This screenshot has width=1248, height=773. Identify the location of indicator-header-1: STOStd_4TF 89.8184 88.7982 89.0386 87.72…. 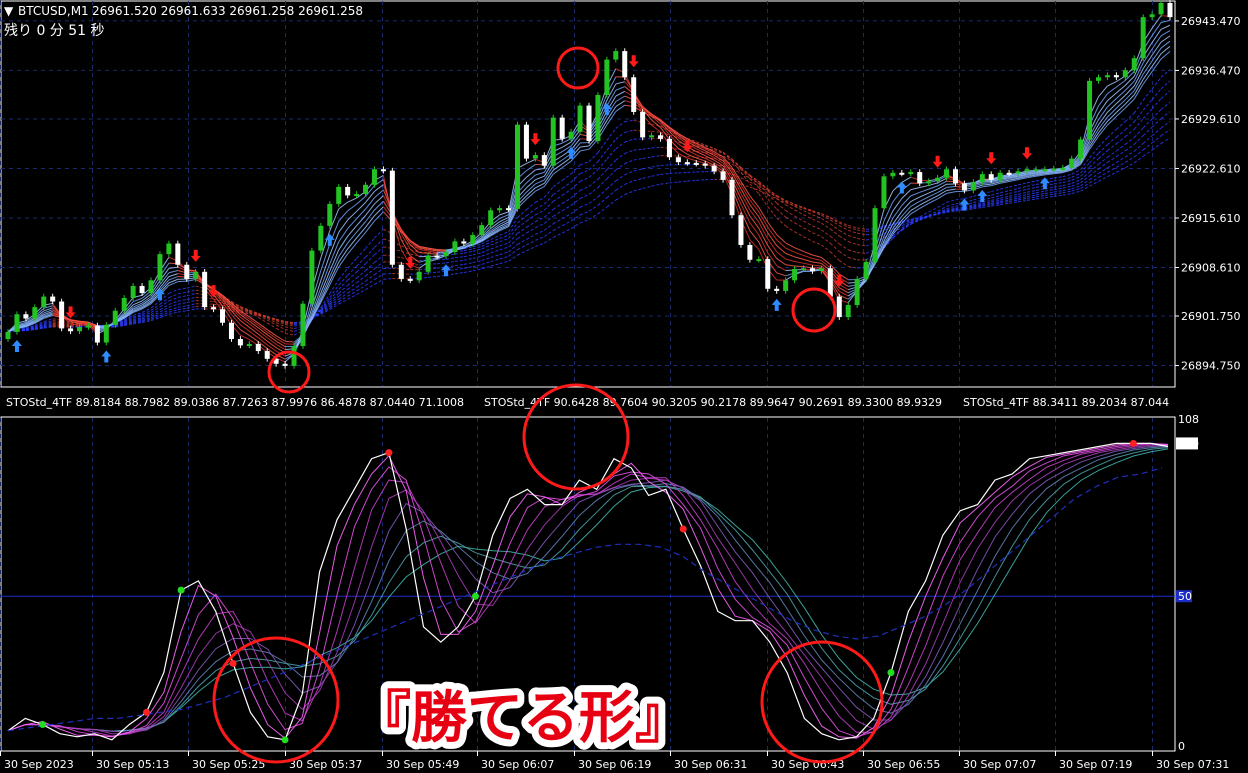
(235, 402).